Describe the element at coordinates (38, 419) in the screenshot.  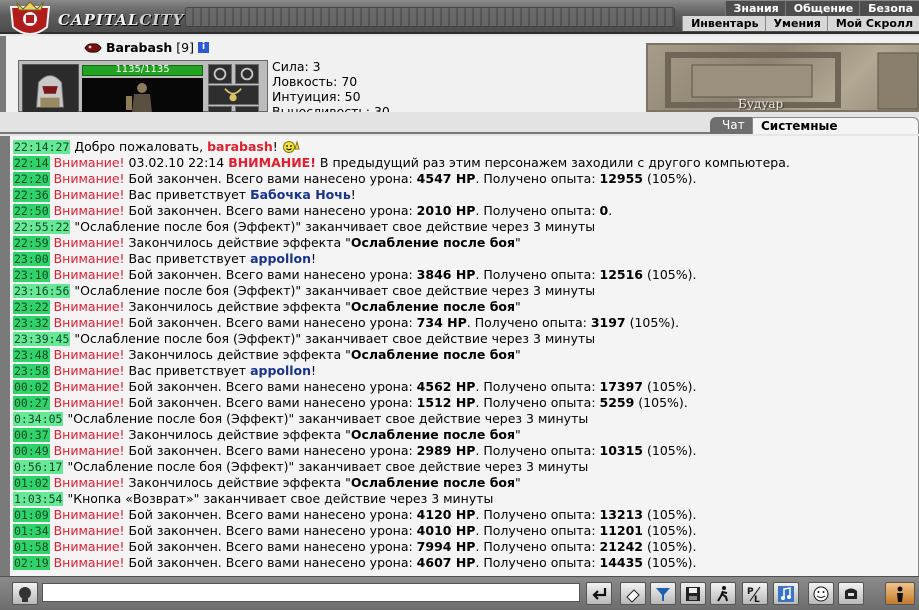
I see `message-timestamp: 0:34:05` at that location.